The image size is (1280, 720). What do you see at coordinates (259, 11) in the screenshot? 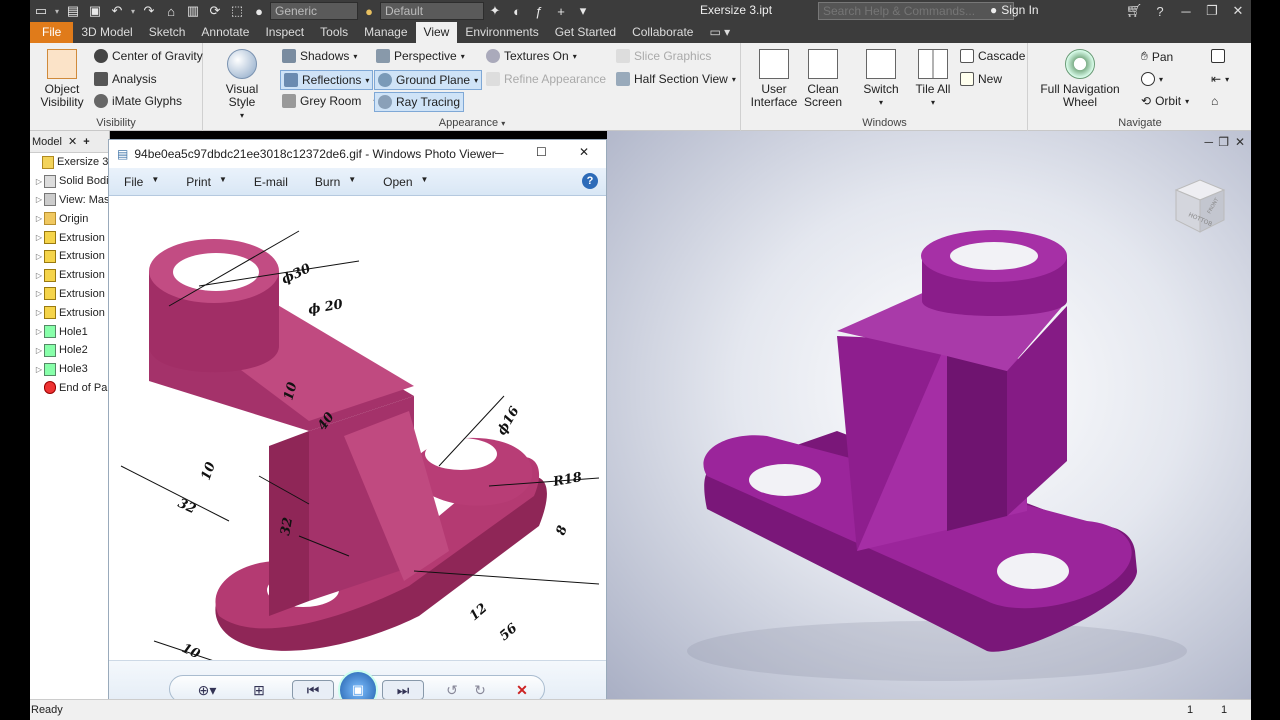
I see `color-sphere-icon: ●` at bounding box center [259, 11].